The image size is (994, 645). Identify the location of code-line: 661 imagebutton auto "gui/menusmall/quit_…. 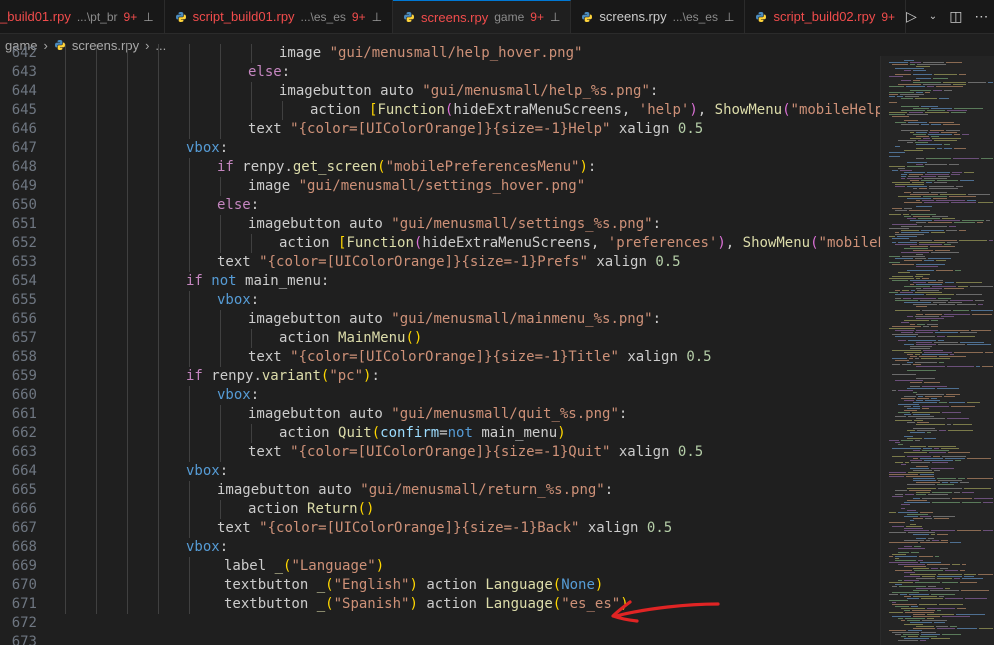
(440, 414).